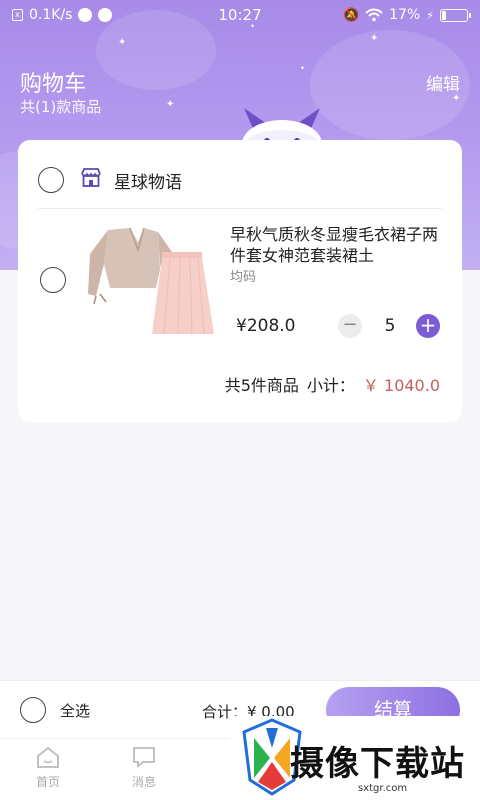  I want to click on product-title: 早秋气质秋冬显瘦毛衣裙子两件套女神范套装裙土, so click(340, 245).